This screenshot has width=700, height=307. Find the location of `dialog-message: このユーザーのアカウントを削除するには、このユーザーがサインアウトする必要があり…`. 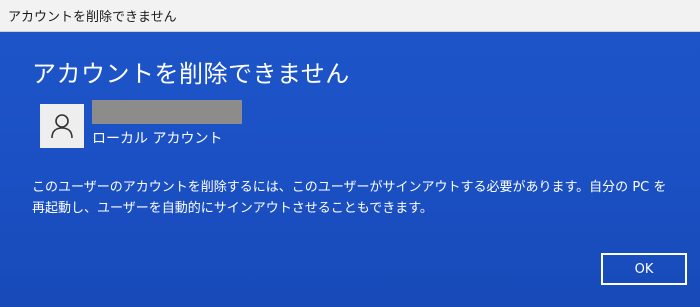

dialog-message: このユーザーのアカウントを削除するには、このユーザーがサインアウトする必要があり… is located at coordinates (349, 198).